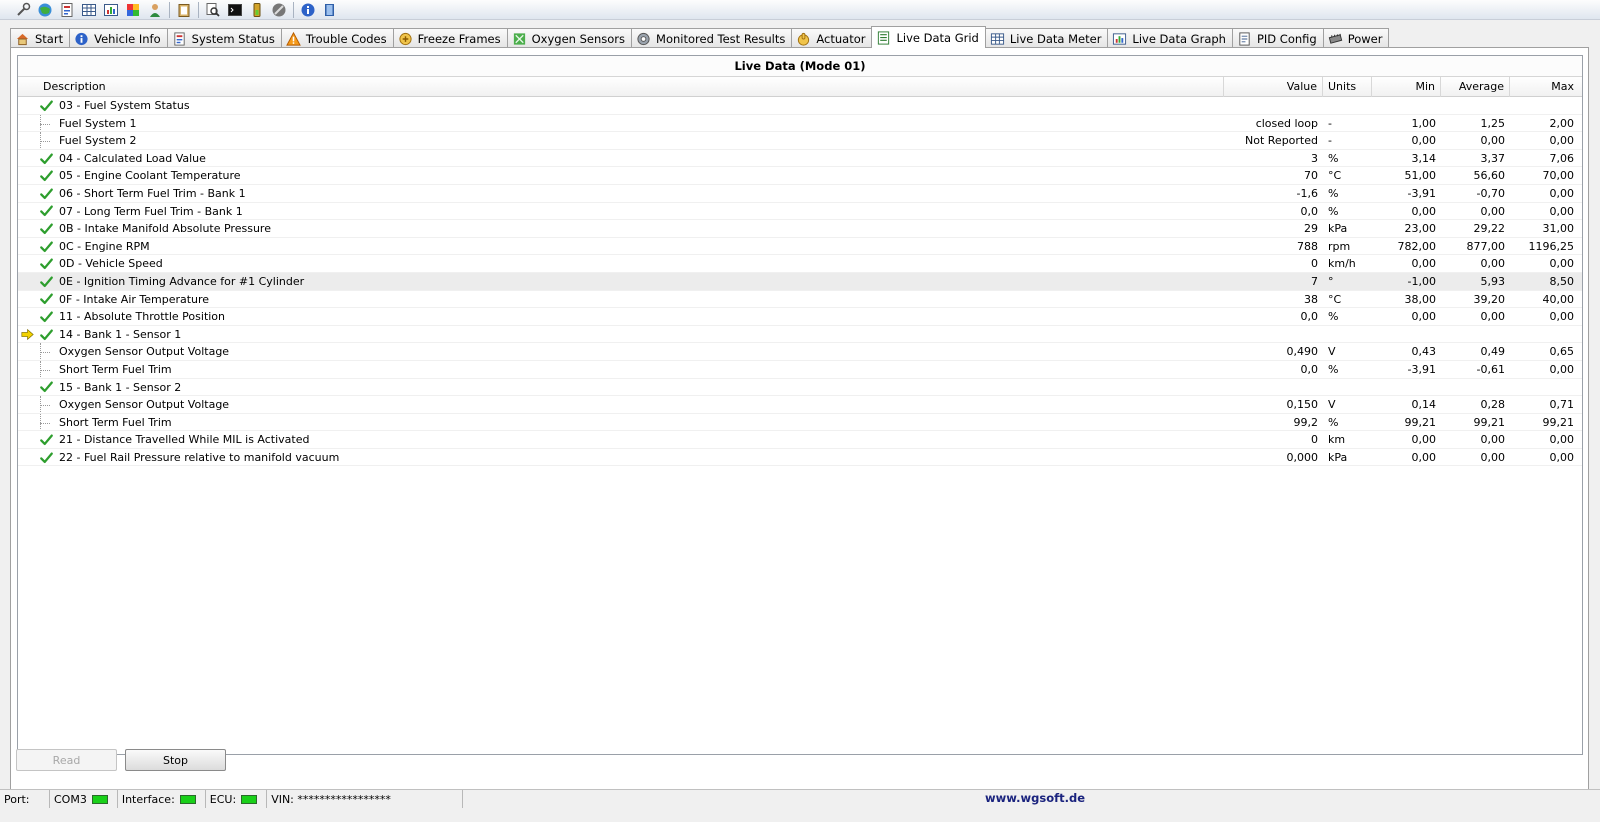 This screenshot has height=822, width=1600. Describe the element at coordinates (111, 10) in the screenshot. I see `chart-toolbar-button` at that location.